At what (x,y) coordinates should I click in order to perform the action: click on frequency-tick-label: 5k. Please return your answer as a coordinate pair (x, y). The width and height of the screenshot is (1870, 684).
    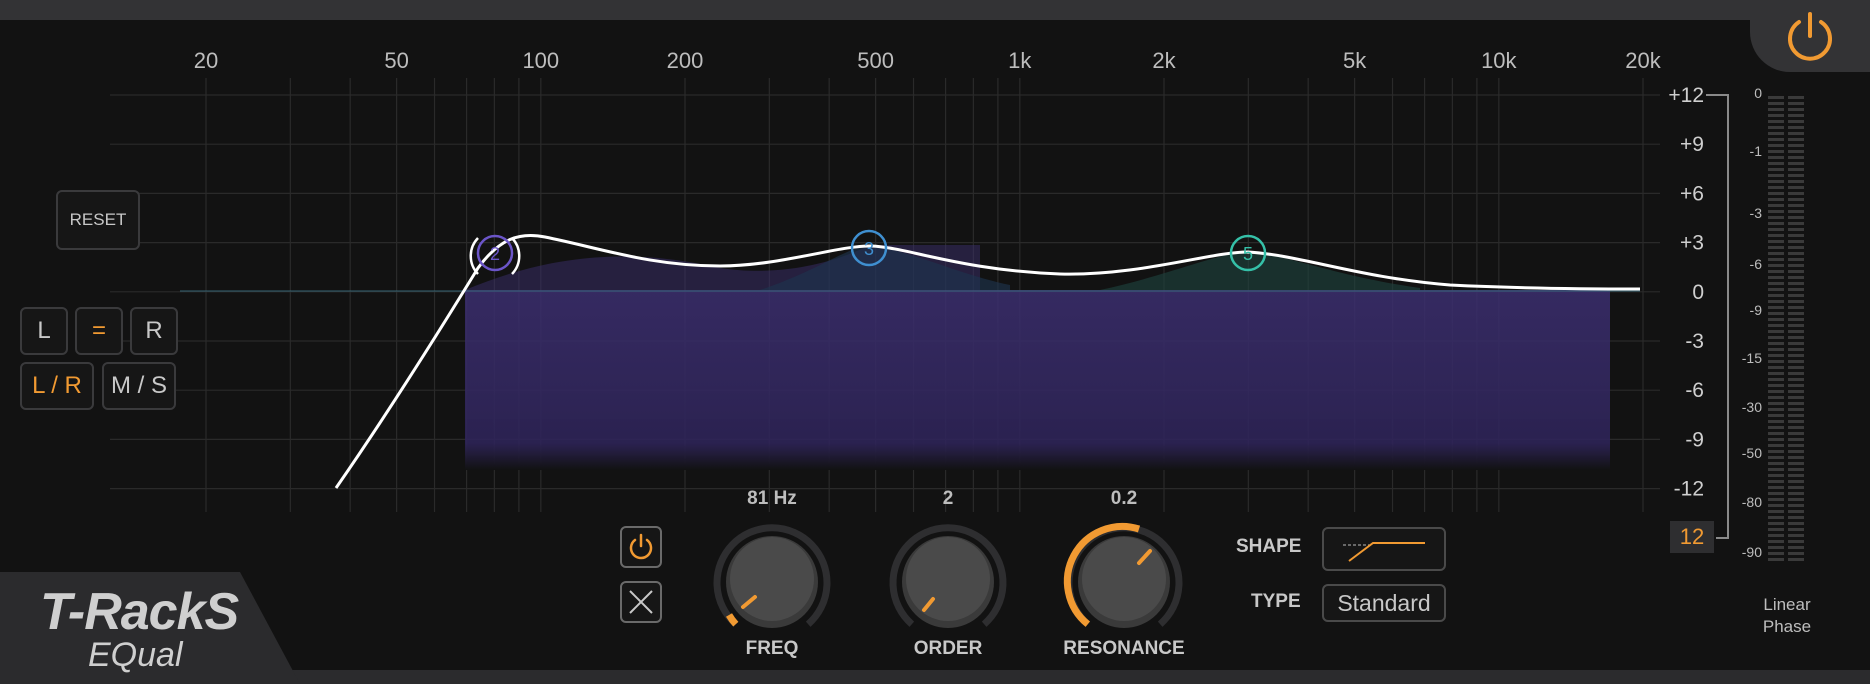
    Looking at the image, I should click on (1355, 60).